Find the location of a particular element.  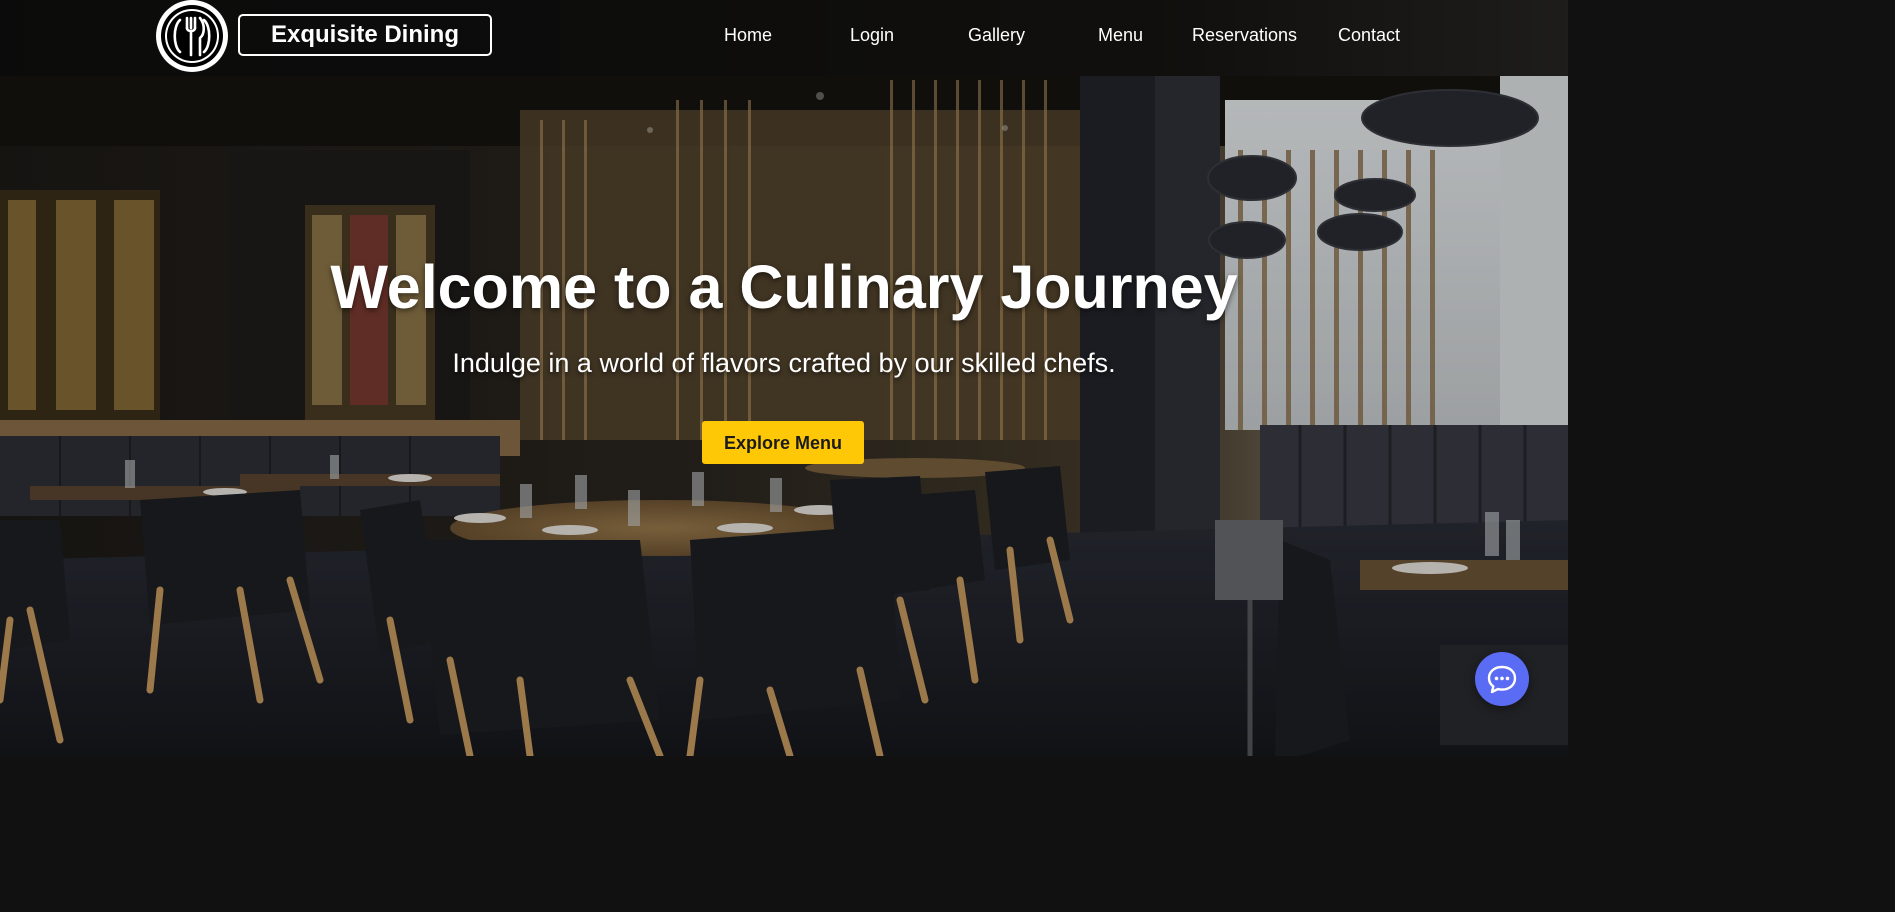

fork-and-knife-icon is located at coordinates (192, 36).